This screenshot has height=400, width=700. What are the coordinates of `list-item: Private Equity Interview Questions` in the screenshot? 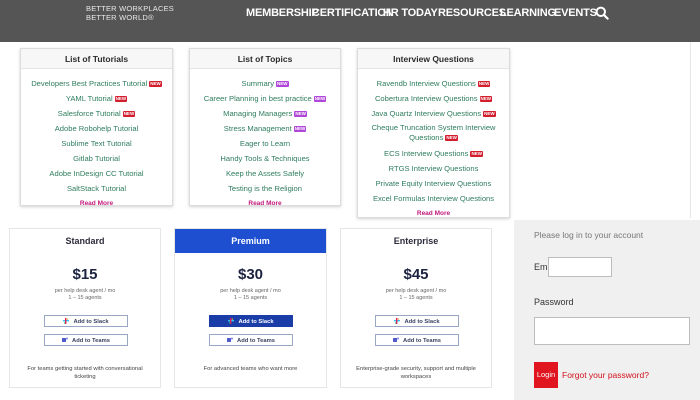 It's located at (433, 183).